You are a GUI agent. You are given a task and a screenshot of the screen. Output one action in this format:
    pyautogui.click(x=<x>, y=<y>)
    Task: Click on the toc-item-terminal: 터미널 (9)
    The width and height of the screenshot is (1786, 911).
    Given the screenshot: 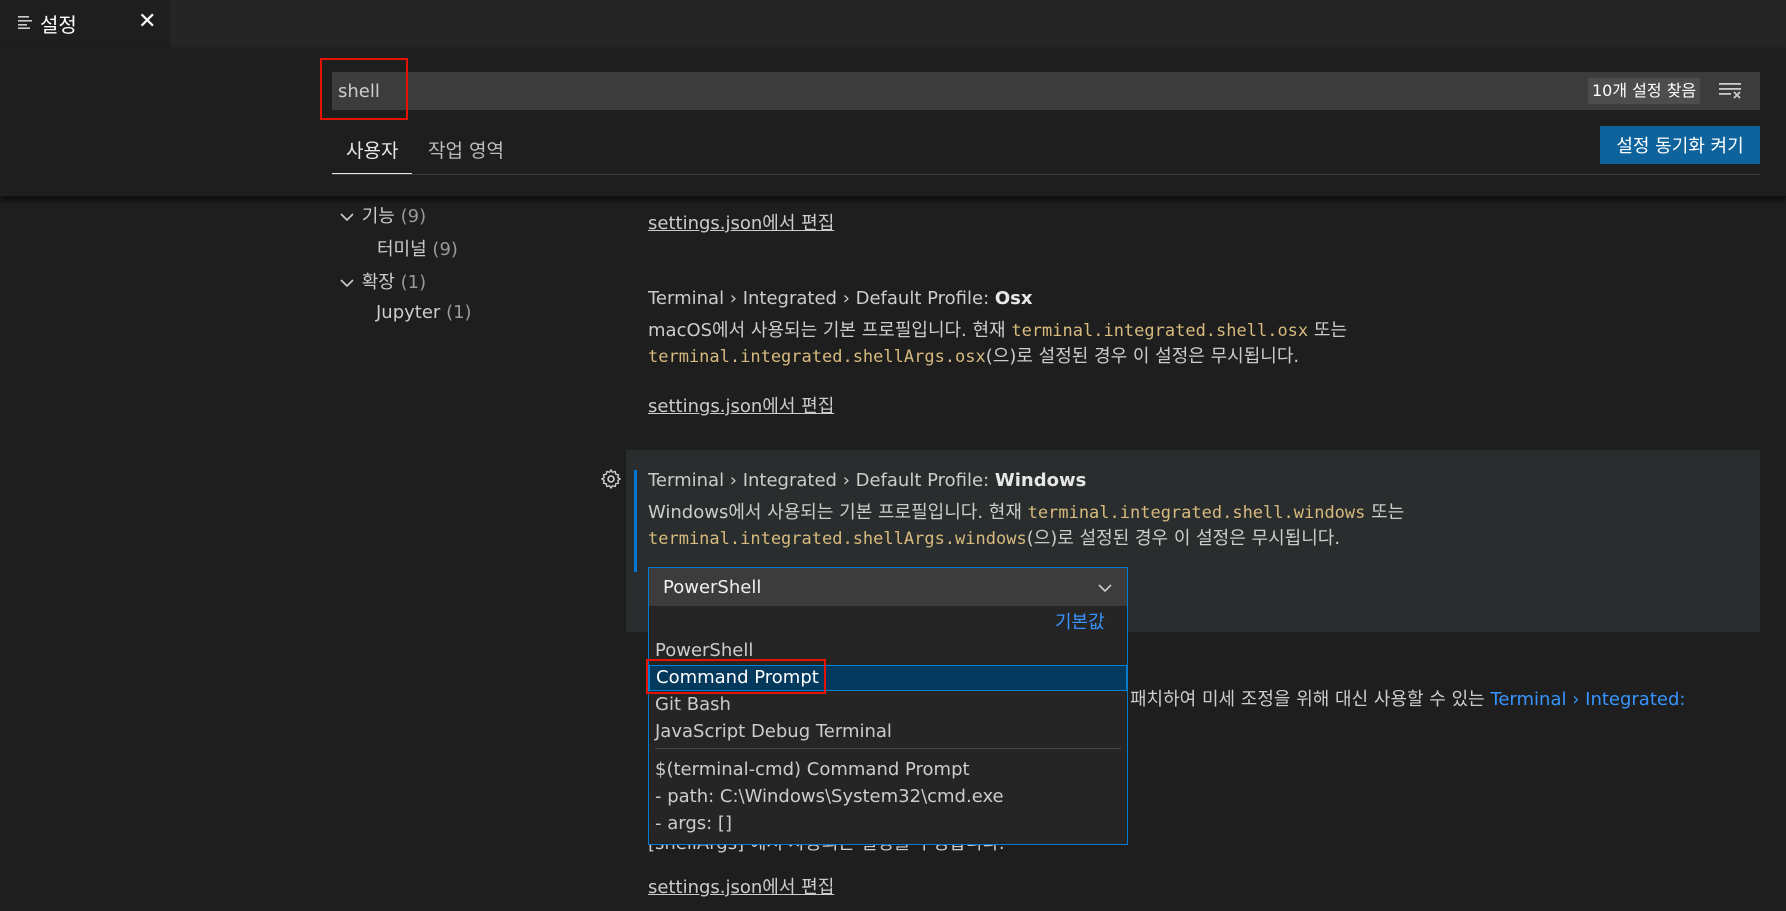 What is the action you would take?
    pyautogui.click(x=417, y=248)
    